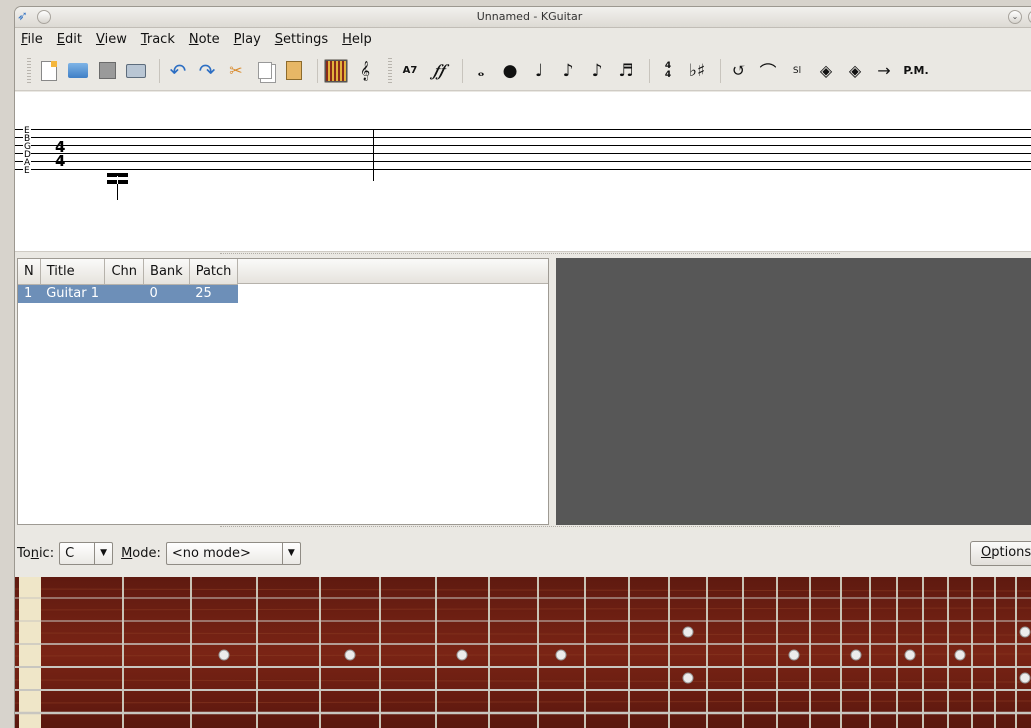 This screenshot has width=1031, height=728. What do you see at coordinates (124, 293) in the screenshot?
I see `track-channel` at bounding box center [124, 293].